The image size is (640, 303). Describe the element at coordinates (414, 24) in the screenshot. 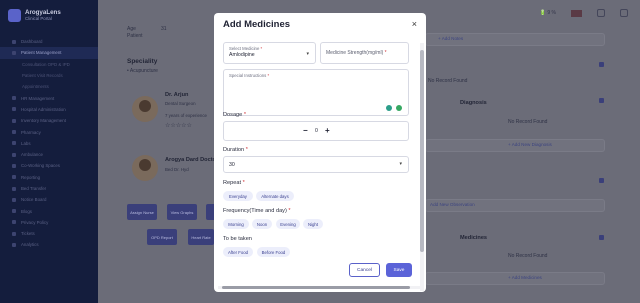

I see `close-icon: ×` at that location.